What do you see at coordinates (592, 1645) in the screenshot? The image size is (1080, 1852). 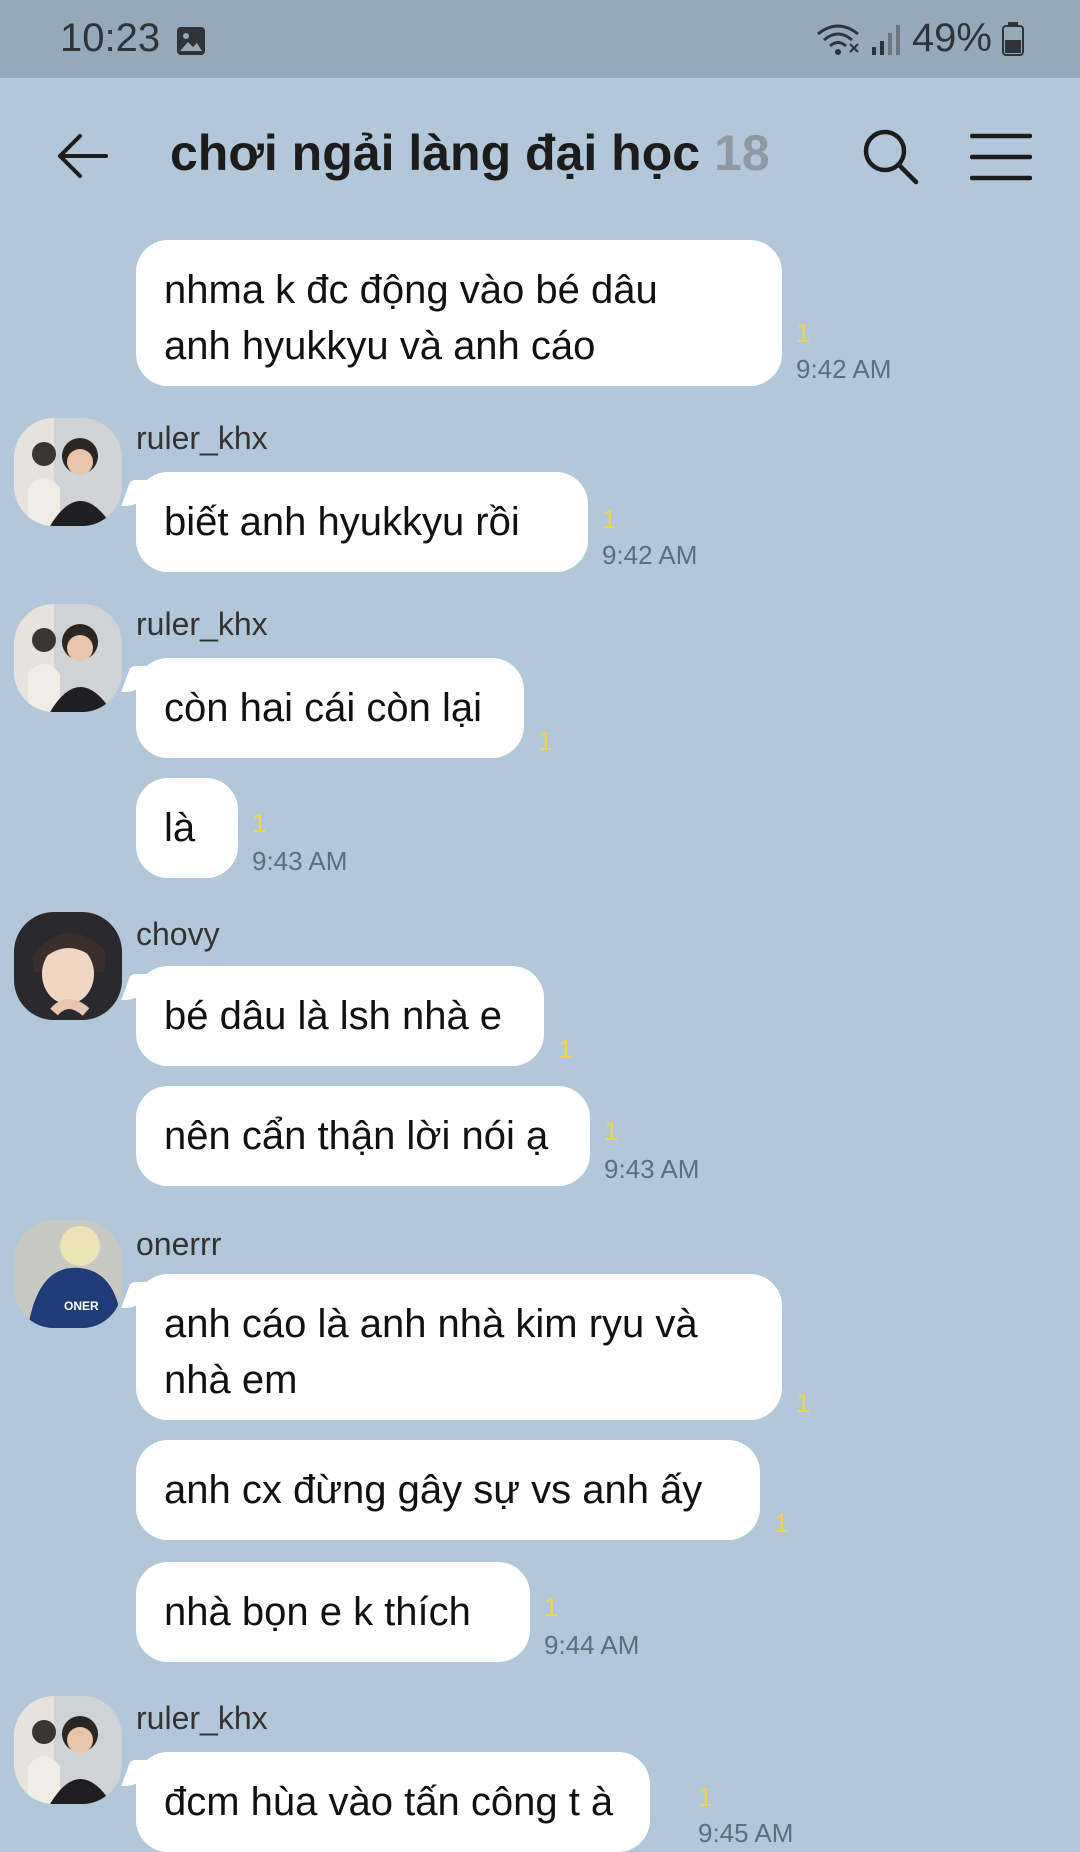 I see `message-time: 9:44 AM` at bounding box center [592, 1645].